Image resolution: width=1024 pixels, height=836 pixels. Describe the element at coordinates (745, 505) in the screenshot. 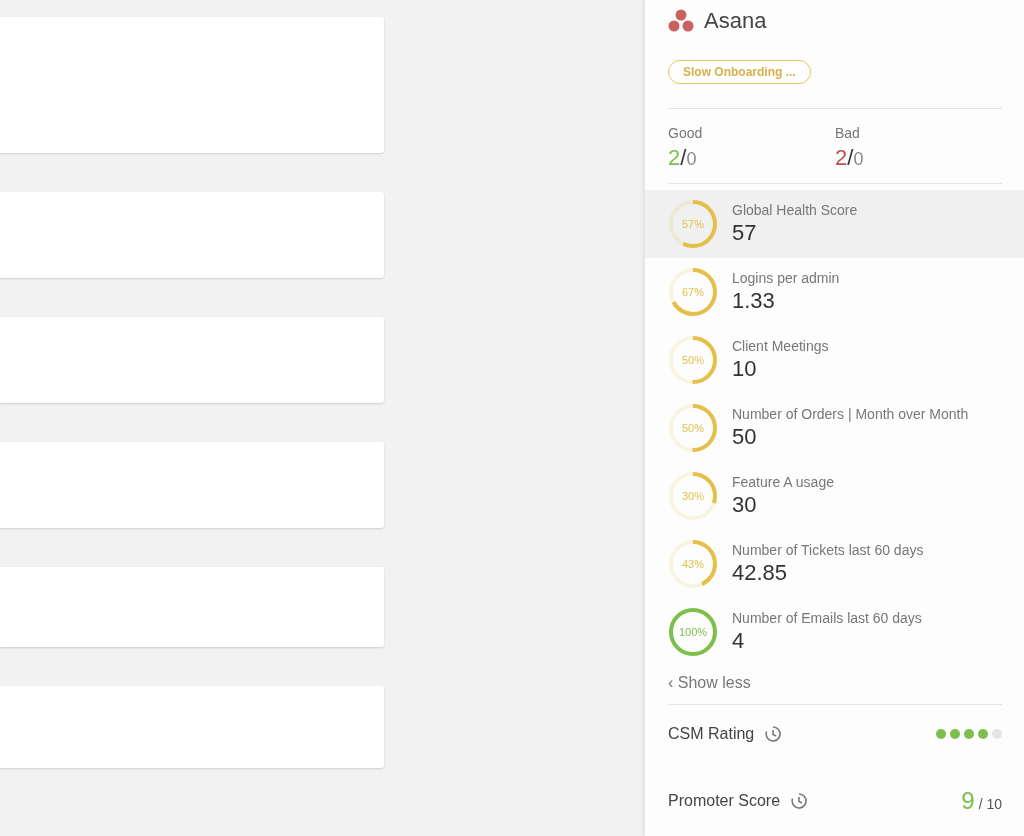

I see `metric-value: 30` at that location.